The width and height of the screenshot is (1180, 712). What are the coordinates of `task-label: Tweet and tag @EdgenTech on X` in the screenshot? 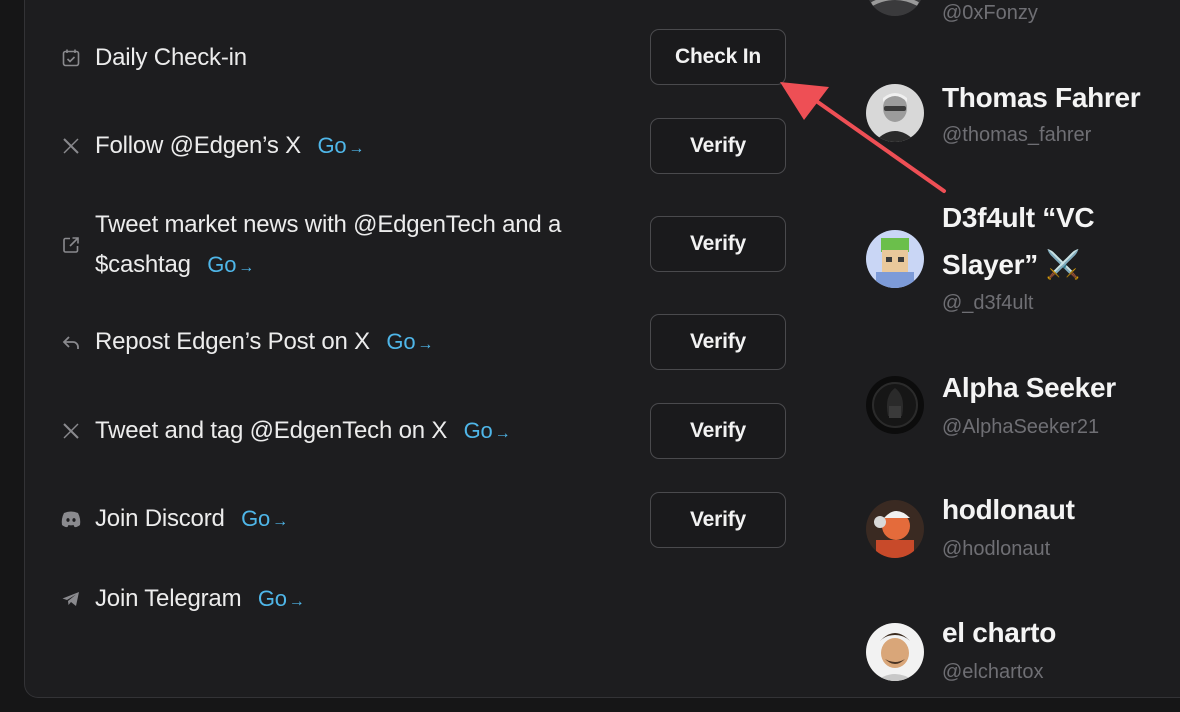 It's located at (271, 430).